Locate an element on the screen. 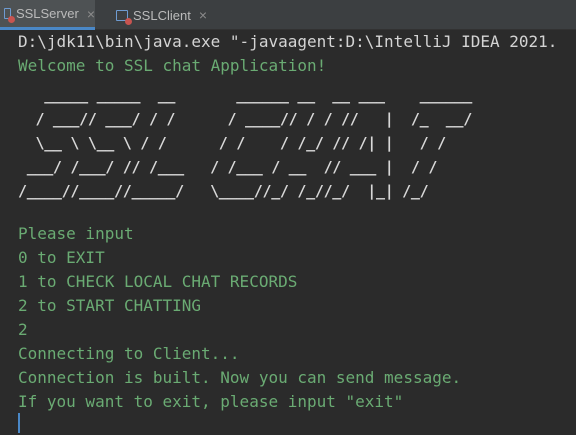  console-line: 1 to CHECK LOCAL CHAT RECORDS is located at coordinates (158, 281).